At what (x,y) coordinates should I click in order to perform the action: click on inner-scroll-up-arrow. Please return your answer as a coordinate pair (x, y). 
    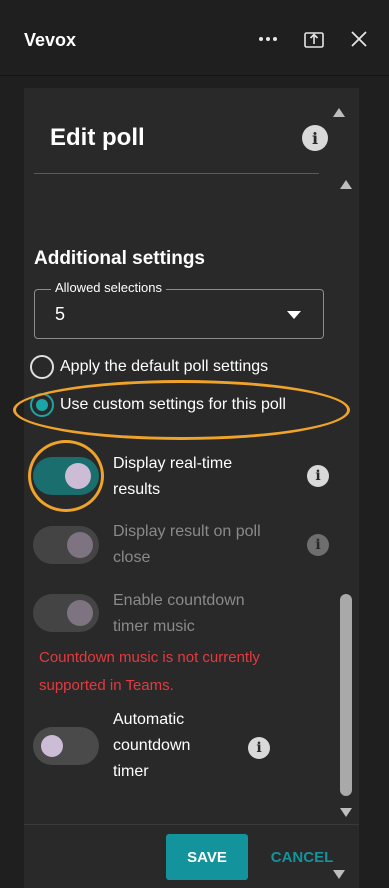
    Looking at the image, I should click on (346, 184).